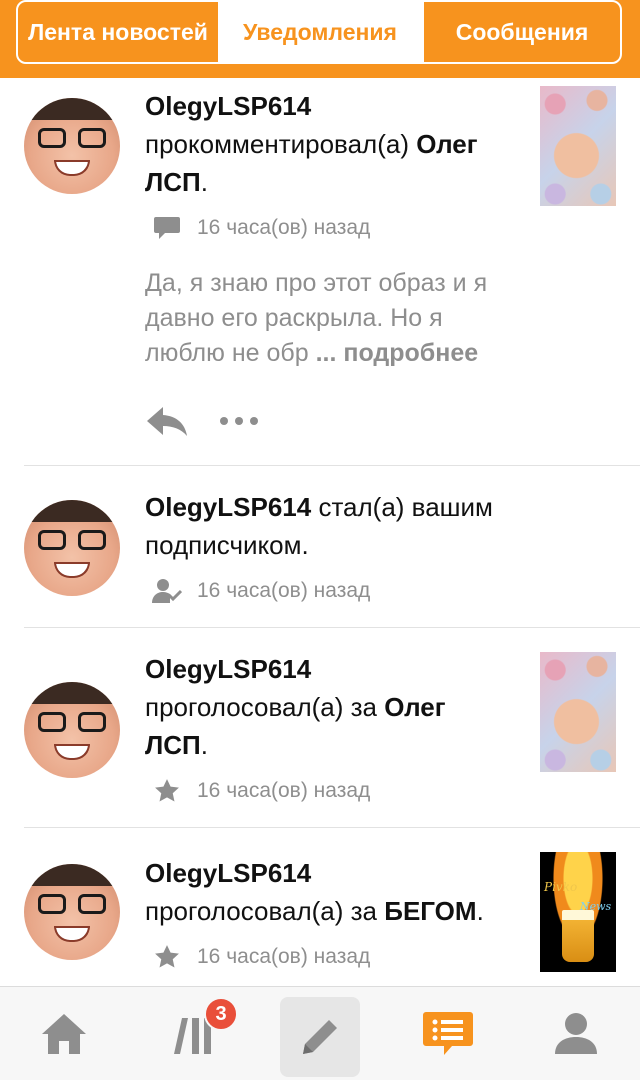 This screenshot has height=1081, width=640. Describe the element at coordinates (239, 421) in the screenshot. I see `more-options-icon` at that location.